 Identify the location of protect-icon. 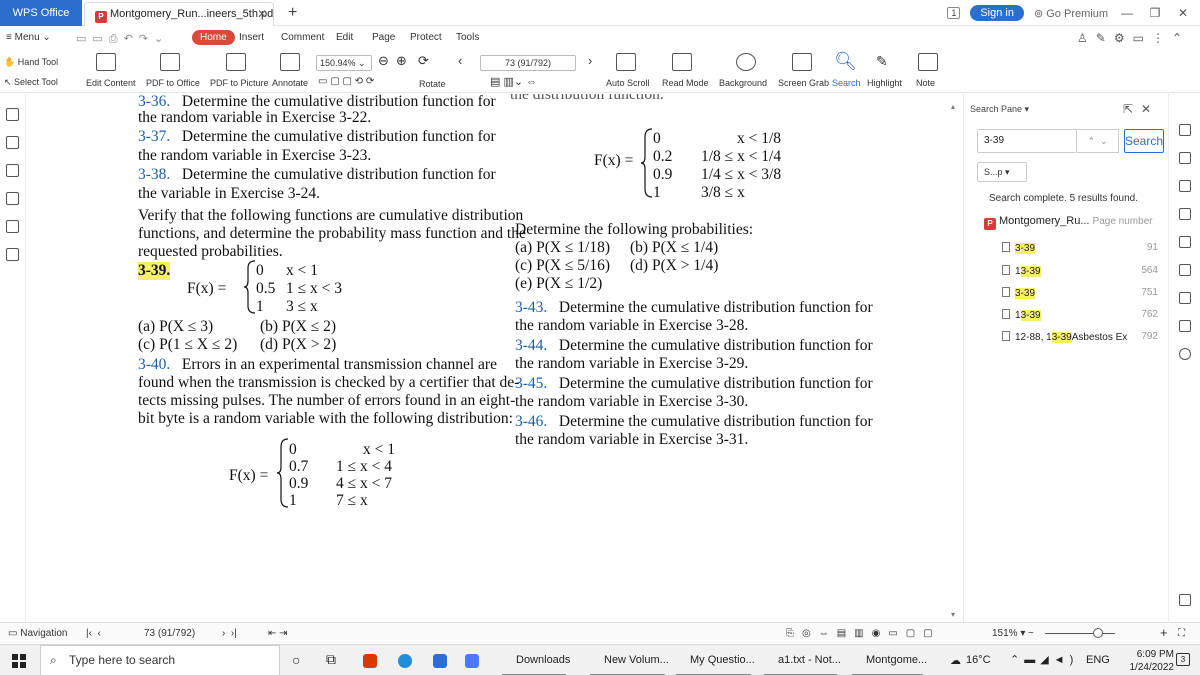
(1185, 326).